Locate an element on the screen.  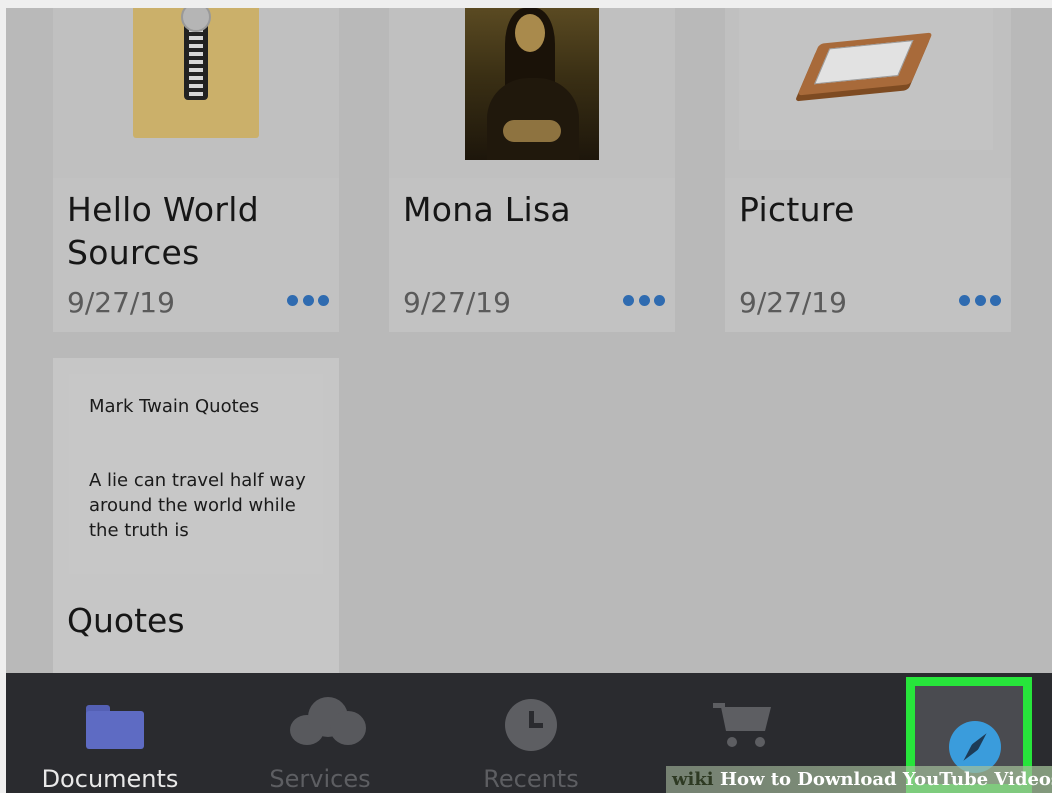
clock-icon is located at coordinates (531, 725).